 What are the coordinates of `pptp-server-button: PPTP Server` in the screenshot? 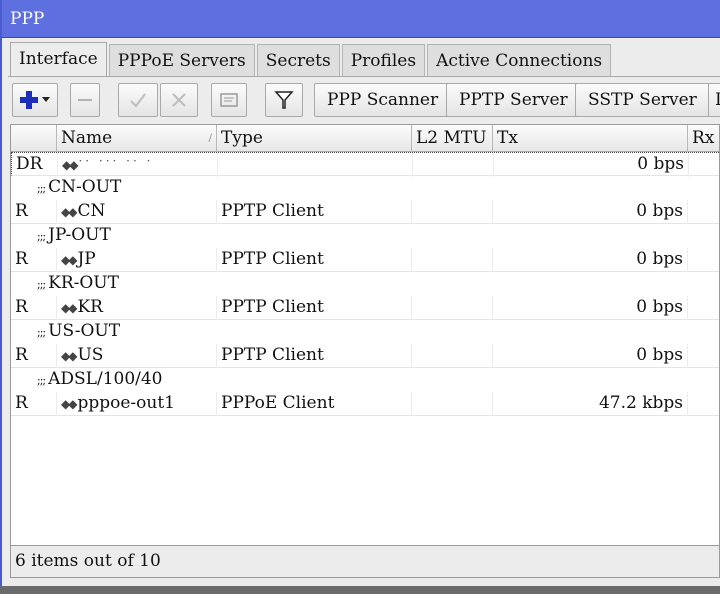 It's located at (513, 100).